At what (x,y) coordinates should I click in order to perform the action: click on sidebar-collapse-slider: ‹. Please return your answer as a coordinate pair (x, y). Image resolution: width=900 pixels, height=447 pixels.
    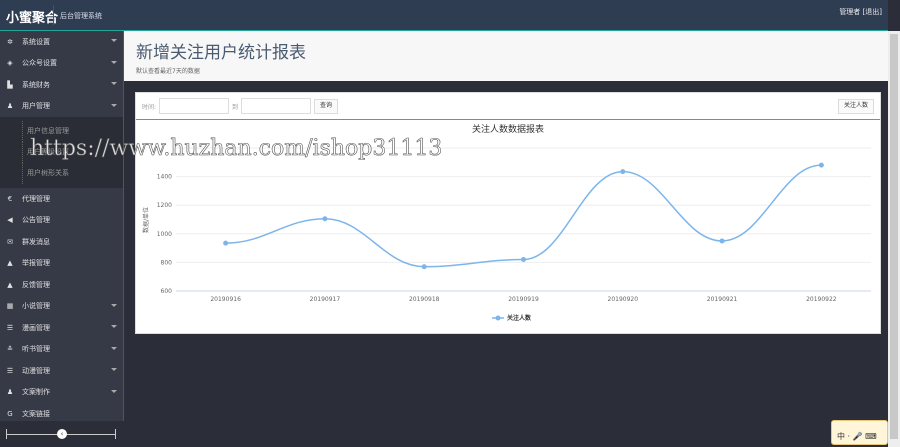
    Looking at the image, I should click on (62, 434).